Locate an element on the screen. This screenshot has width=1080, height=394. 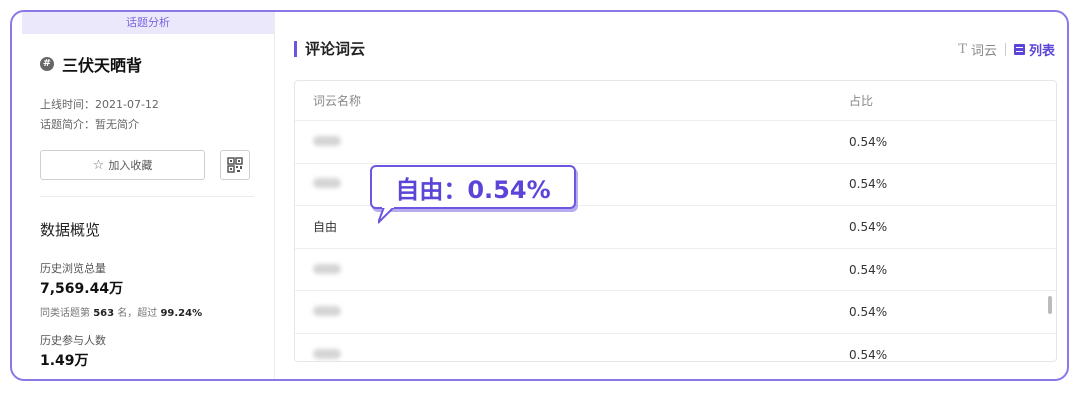
list-toggle: 列表 is located at coordinates (1034, 49).